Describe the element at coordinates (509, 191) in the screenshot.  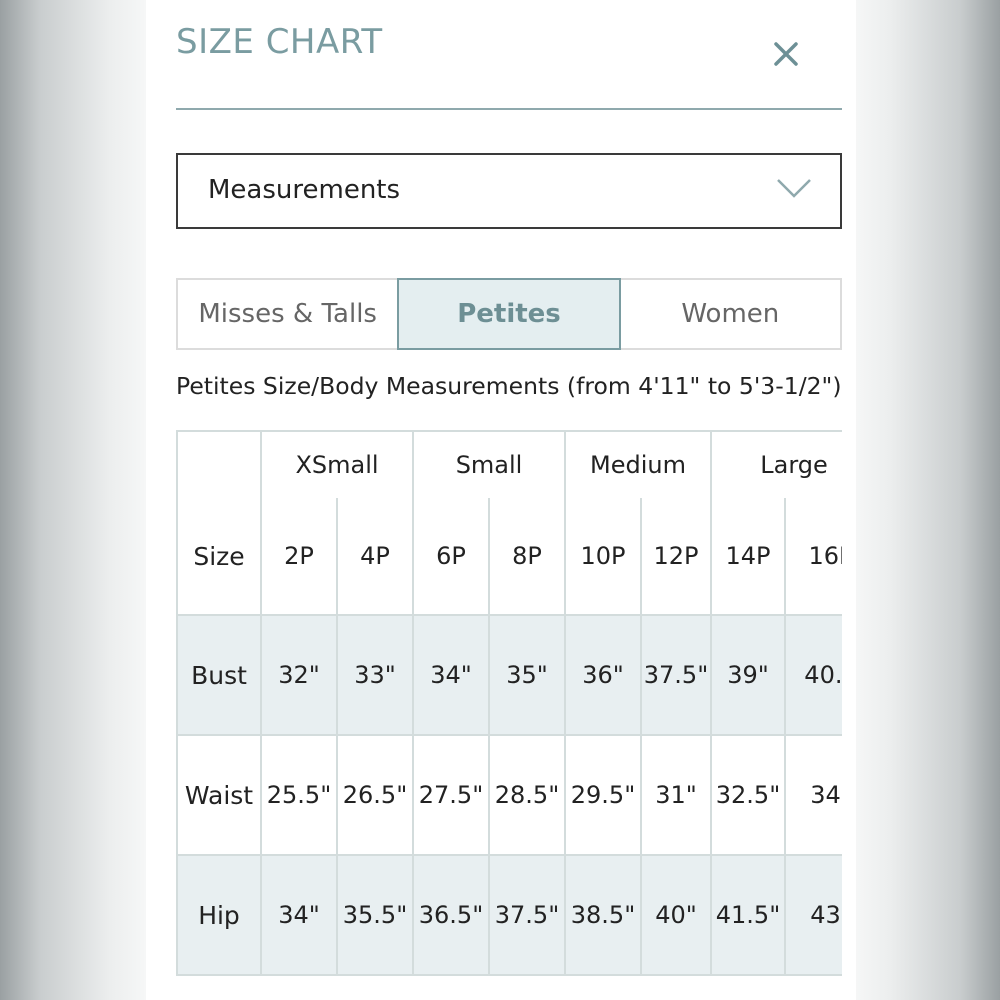
I see `measurements-dropdown: Measurements` at that location.